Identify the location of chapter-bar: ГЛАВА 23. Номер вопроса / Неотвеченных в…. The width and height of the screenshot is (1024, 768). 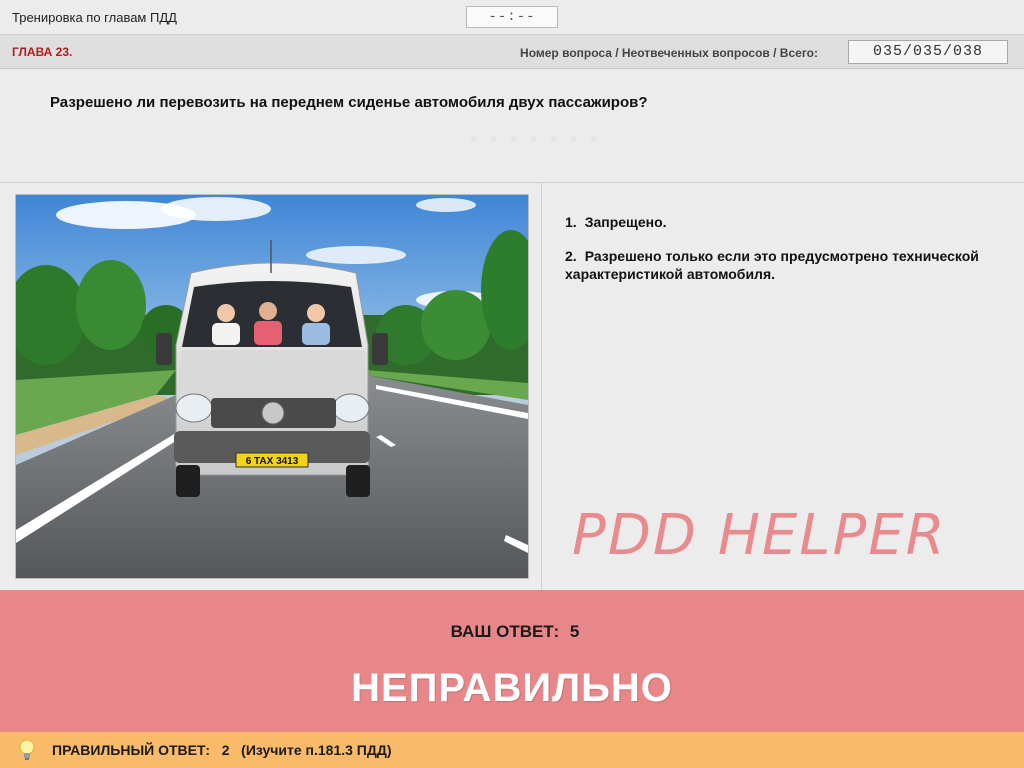
(512, 52).